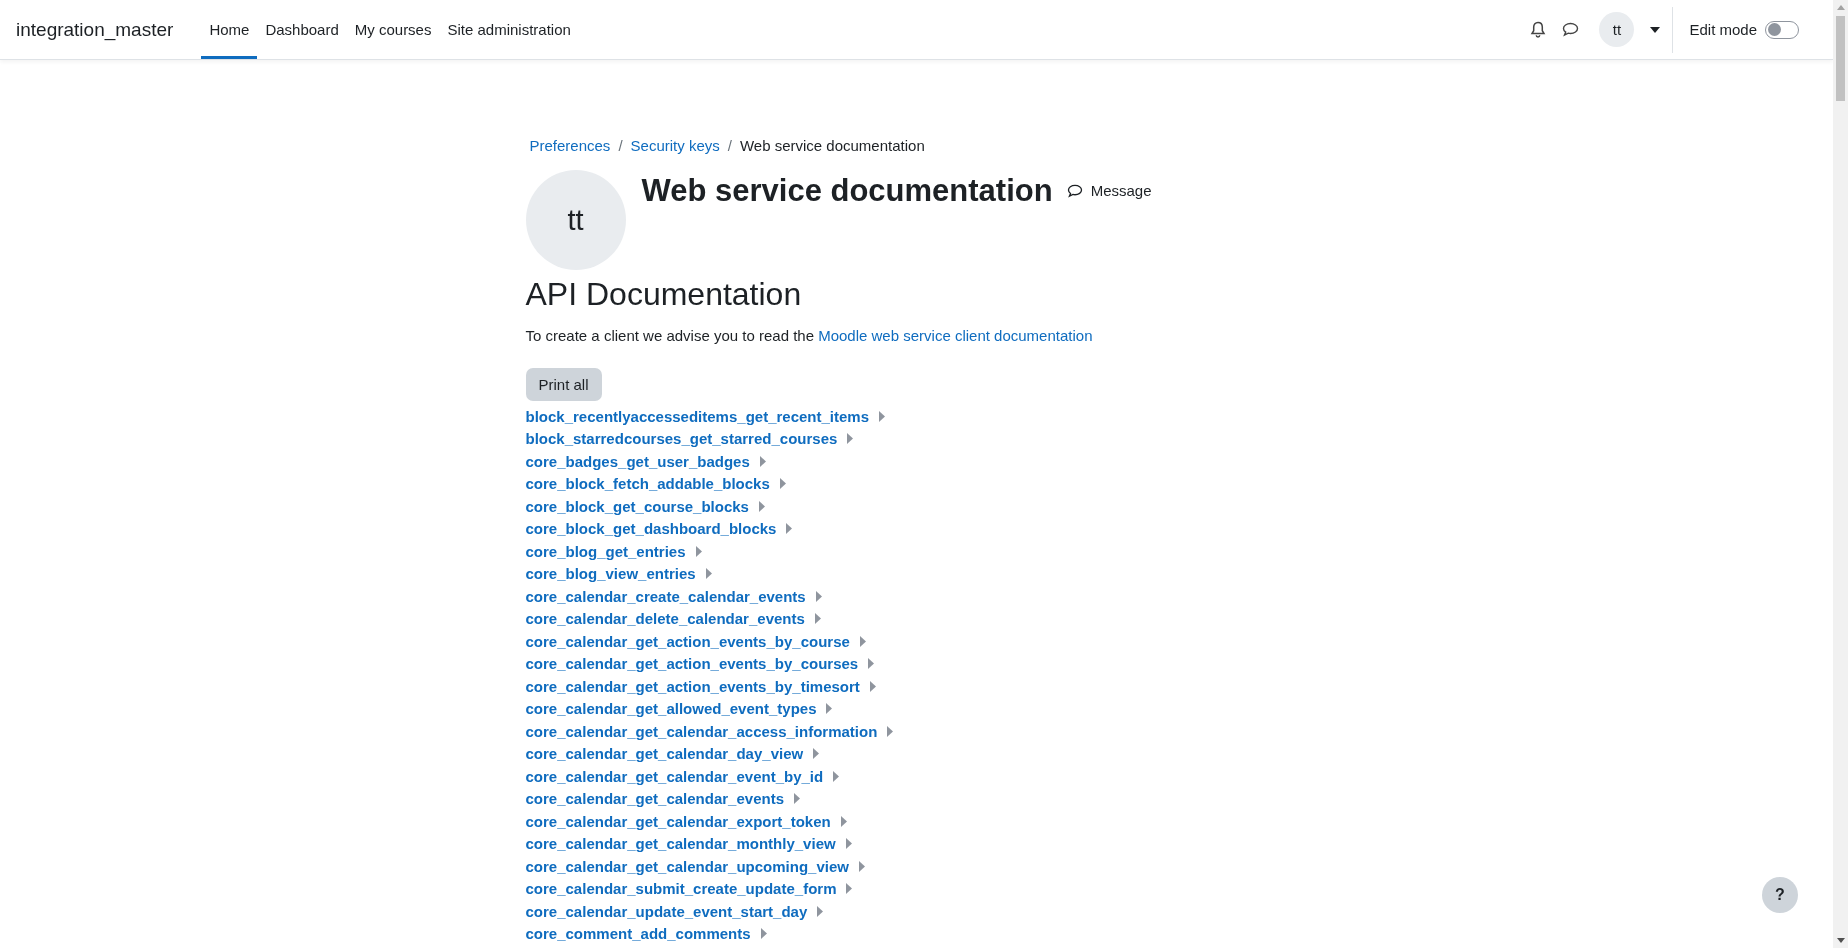  Describe the element at coordinates (692, 686) in the screenshot. I see `function-link: core_calendar_get_action_events_by_timesort` at that location.